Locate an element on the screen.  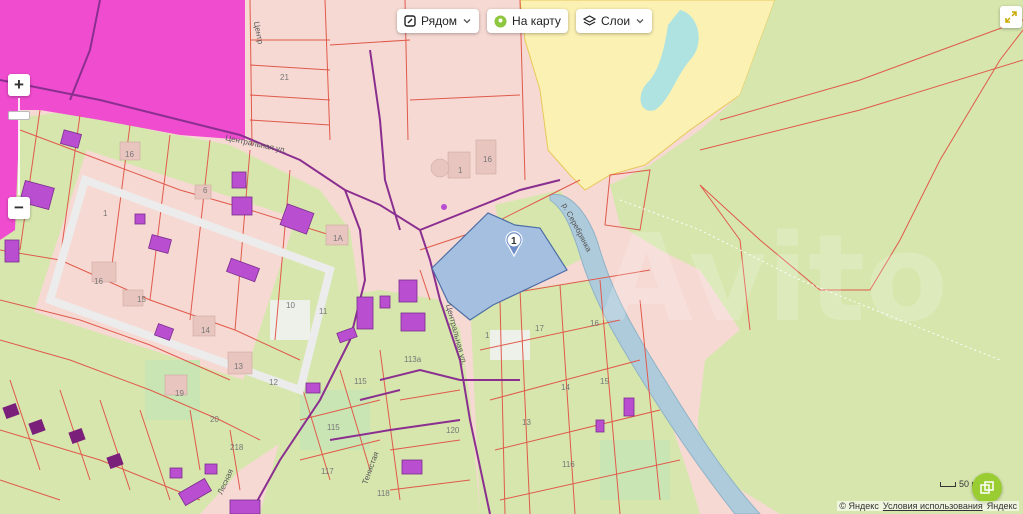
fullscreen-button is located at coordinates (1011, 17).